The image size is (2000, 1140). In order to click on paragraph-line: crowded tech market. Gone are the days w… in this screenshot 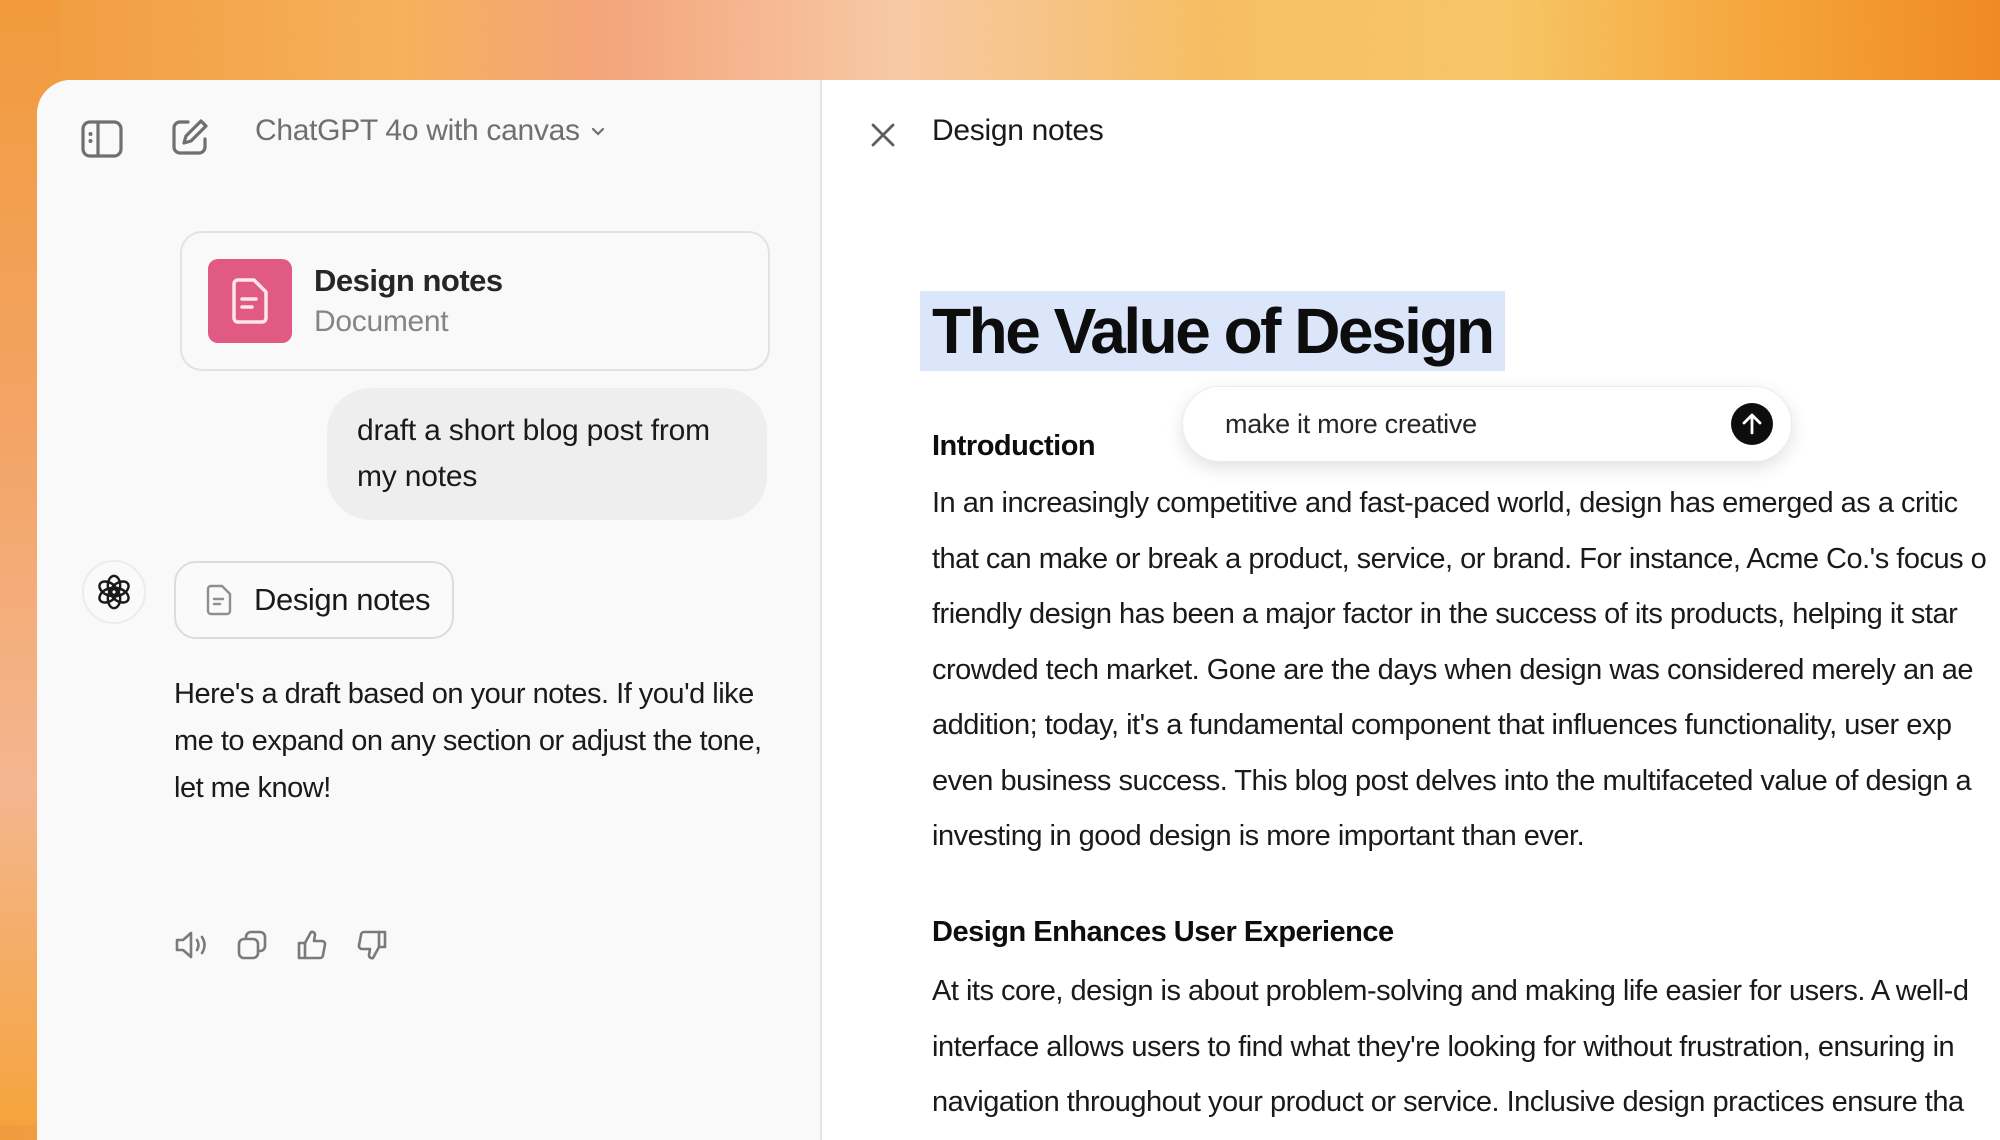, I will do `click(1453, 669)`.